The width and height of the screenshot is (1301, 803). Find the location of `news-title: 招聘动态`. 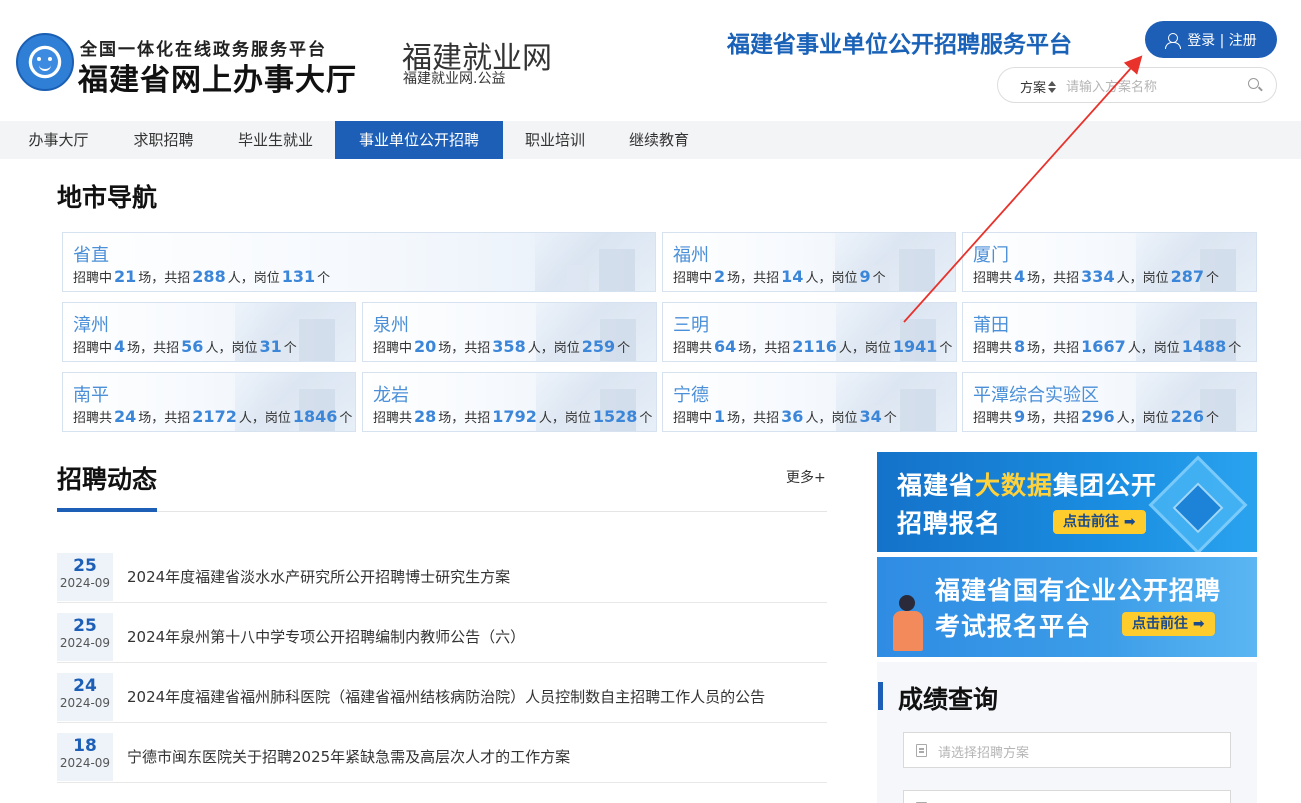

news-title: 招聘动态 is located at coordinates (107, 479).